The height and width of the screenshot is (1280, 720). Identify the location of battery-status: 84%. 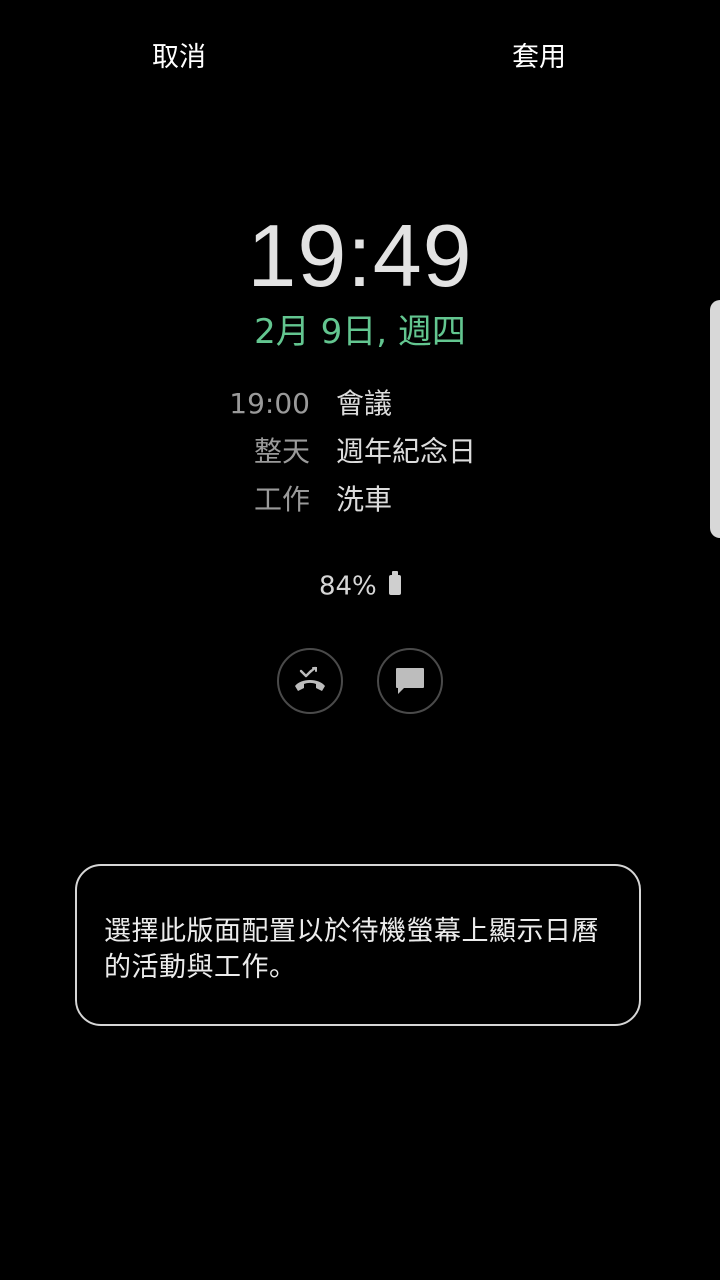
(360, 586).